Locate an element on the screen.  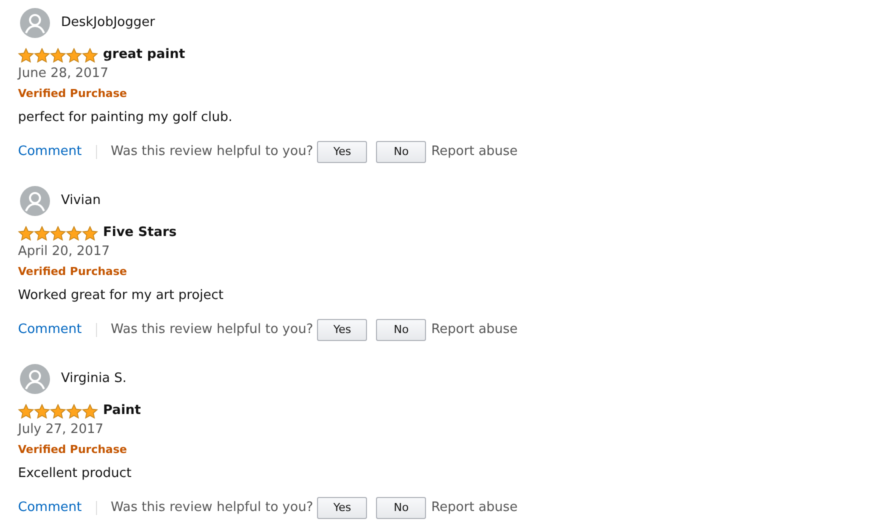
review-body: Excellent product is located at coordinates (75, 474).